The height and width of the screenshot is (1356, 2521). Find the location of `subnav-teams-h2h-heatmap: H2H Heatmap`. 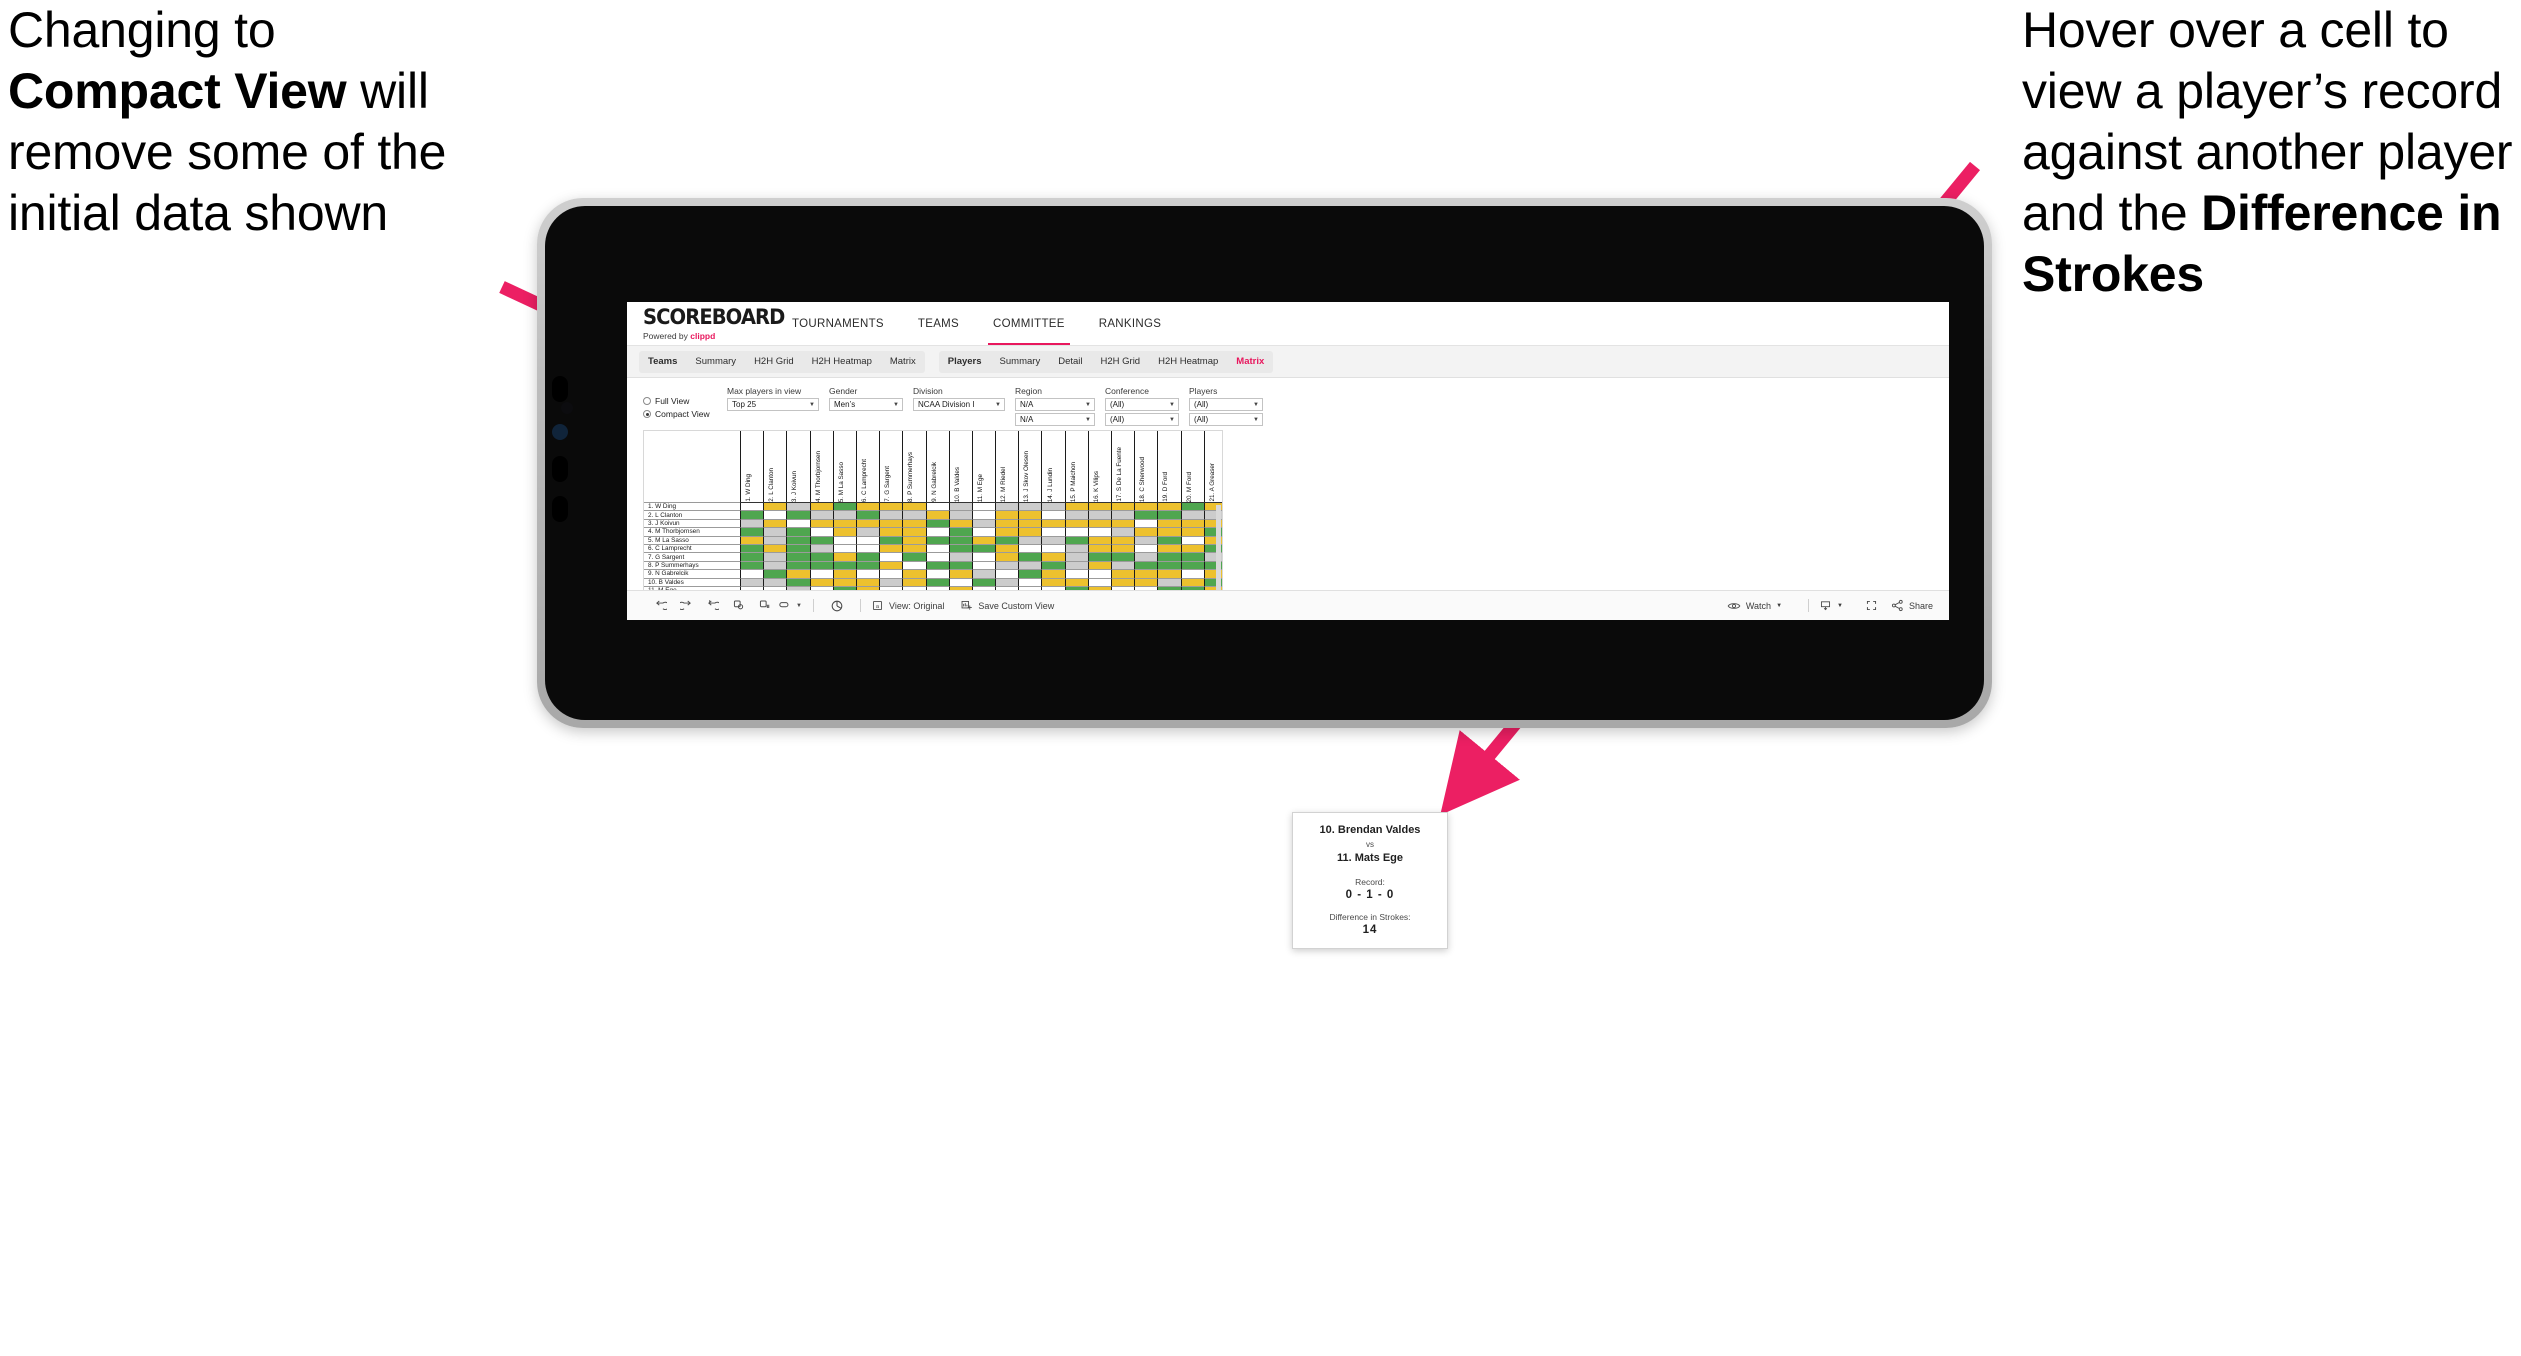

subnav-teams-h2h-heatmap: H2H Heatmap is located at coordinates (842, 362).